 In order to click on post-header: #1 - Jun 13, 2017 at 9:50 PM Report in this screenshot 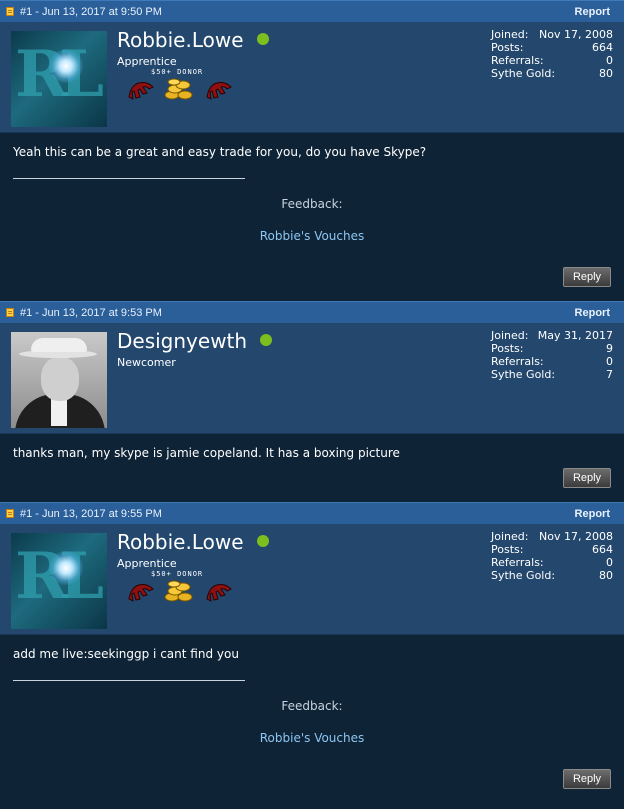, I will do `click(312, 11)`.